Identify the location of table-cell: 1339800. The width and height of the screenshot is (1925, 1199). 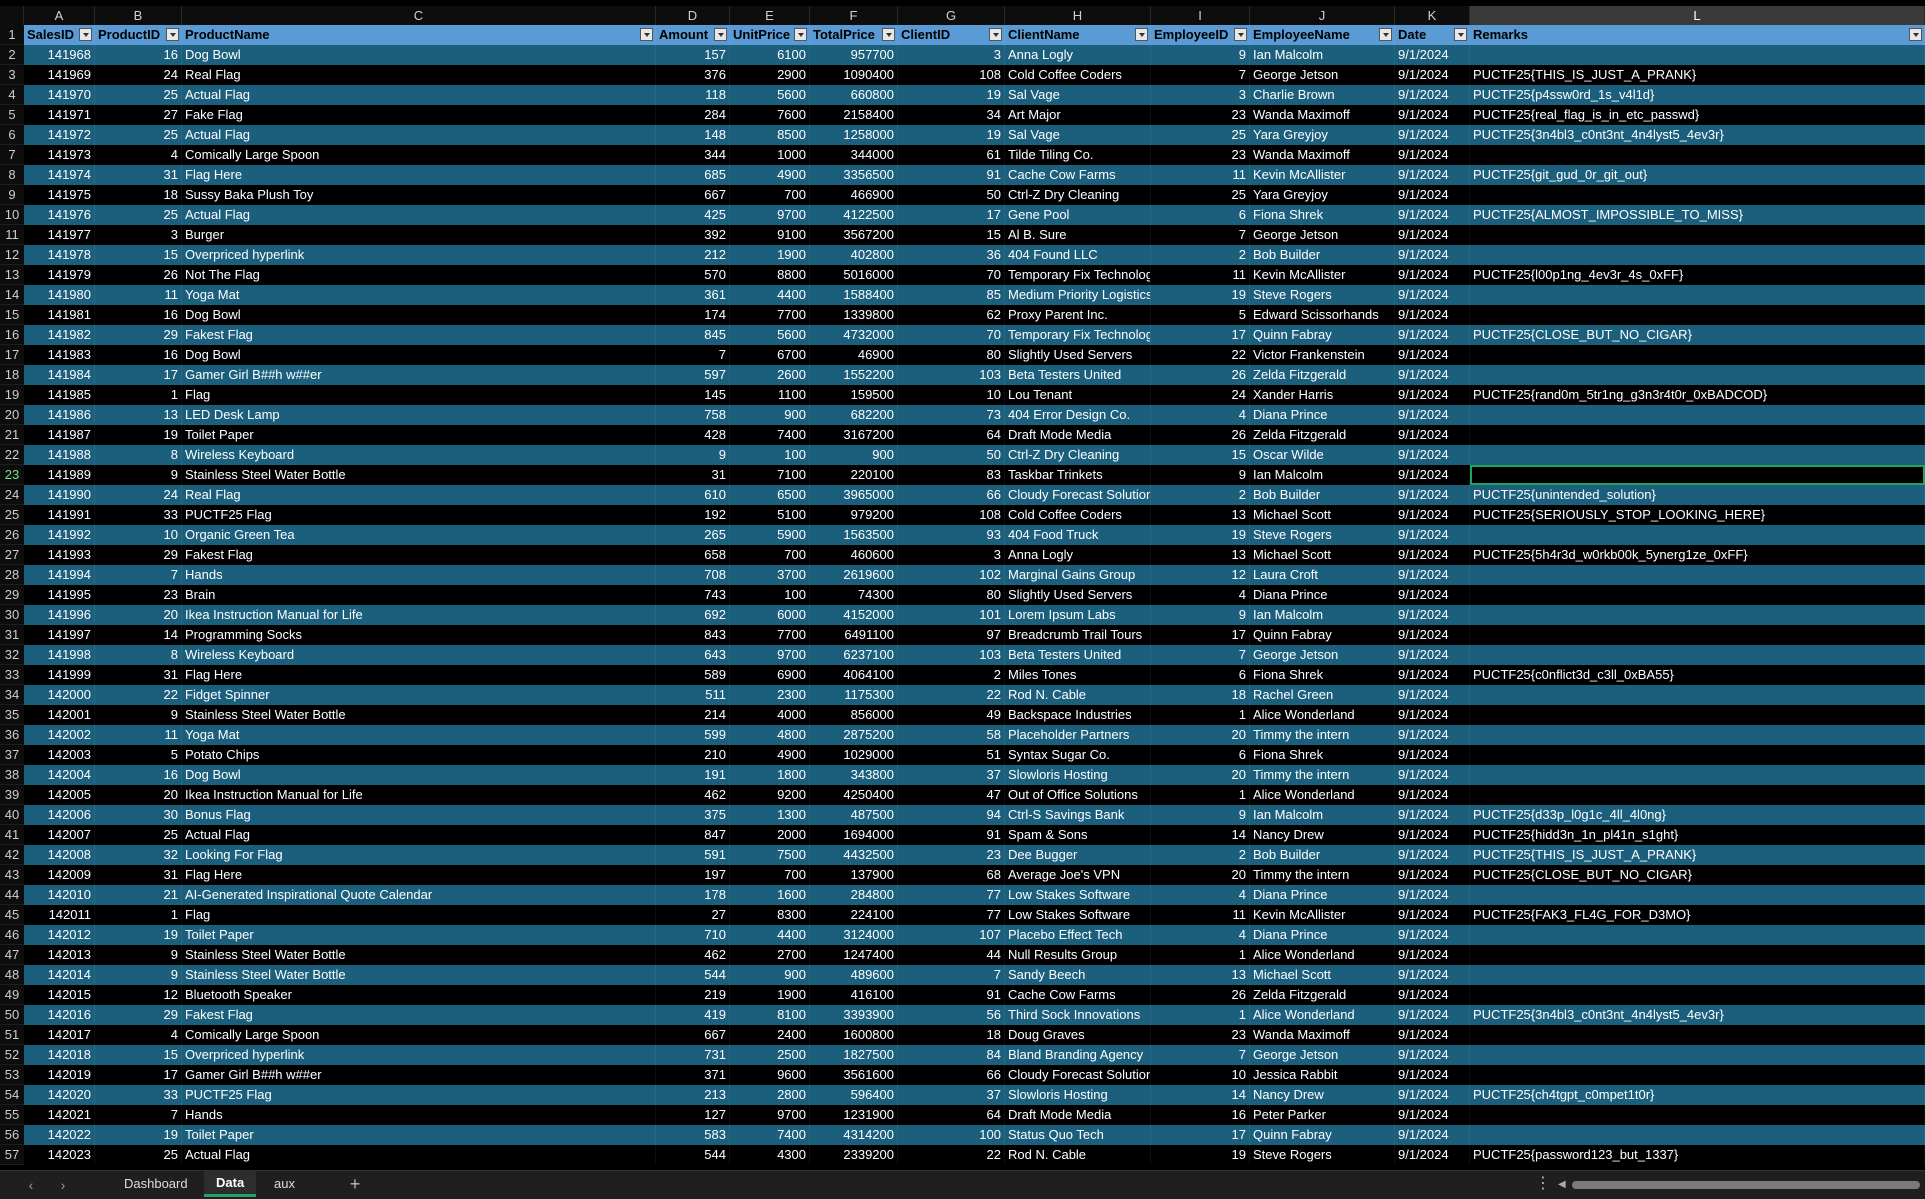
(854, 315).